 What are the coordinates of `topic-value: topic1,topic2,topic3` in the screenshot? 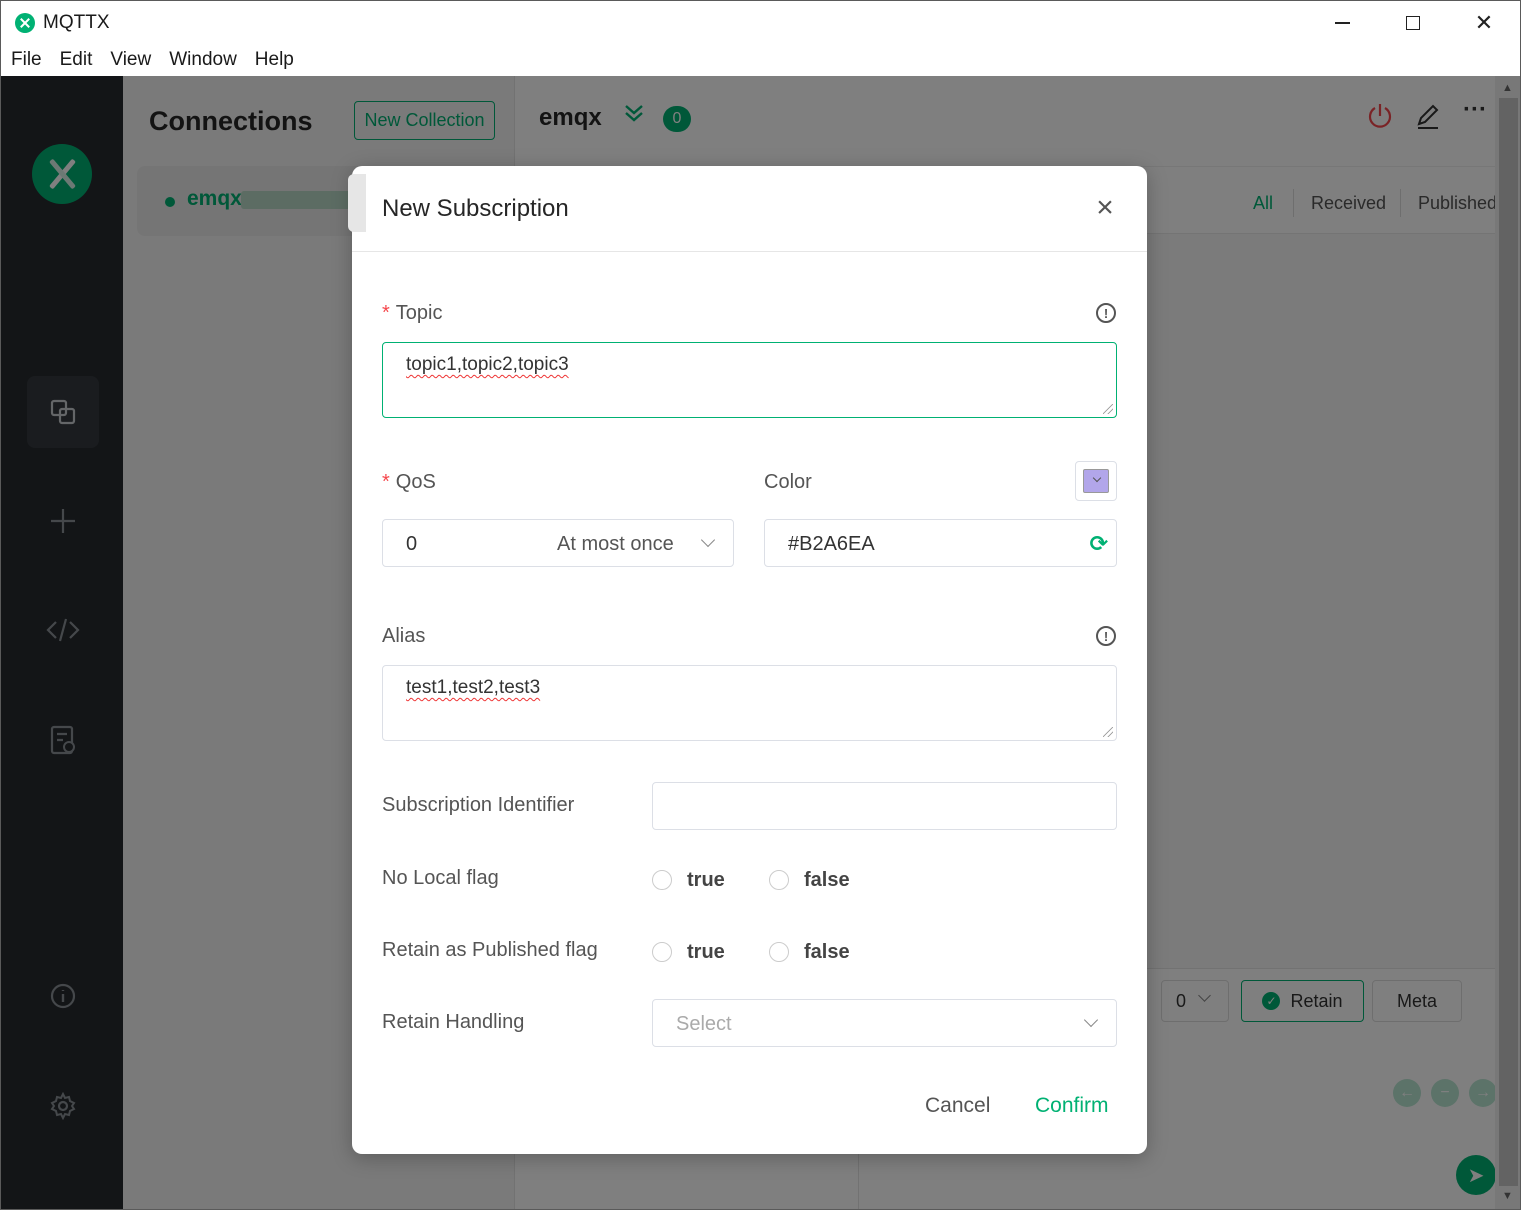 It's located at (487, 364).